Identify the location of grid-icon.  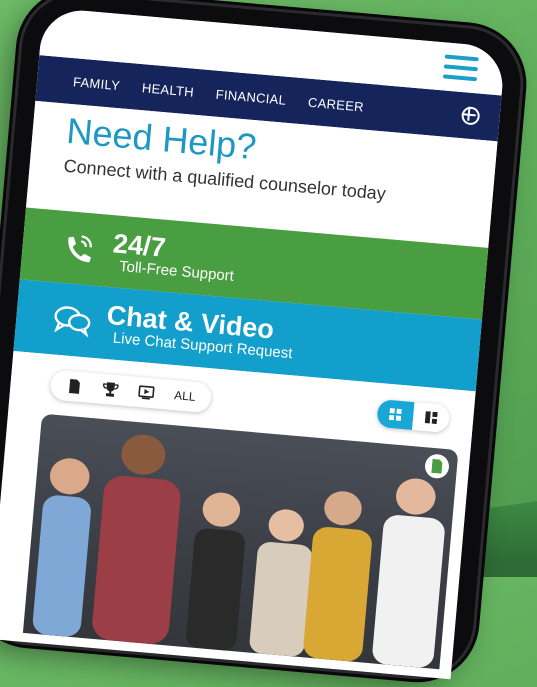
(395, 414).